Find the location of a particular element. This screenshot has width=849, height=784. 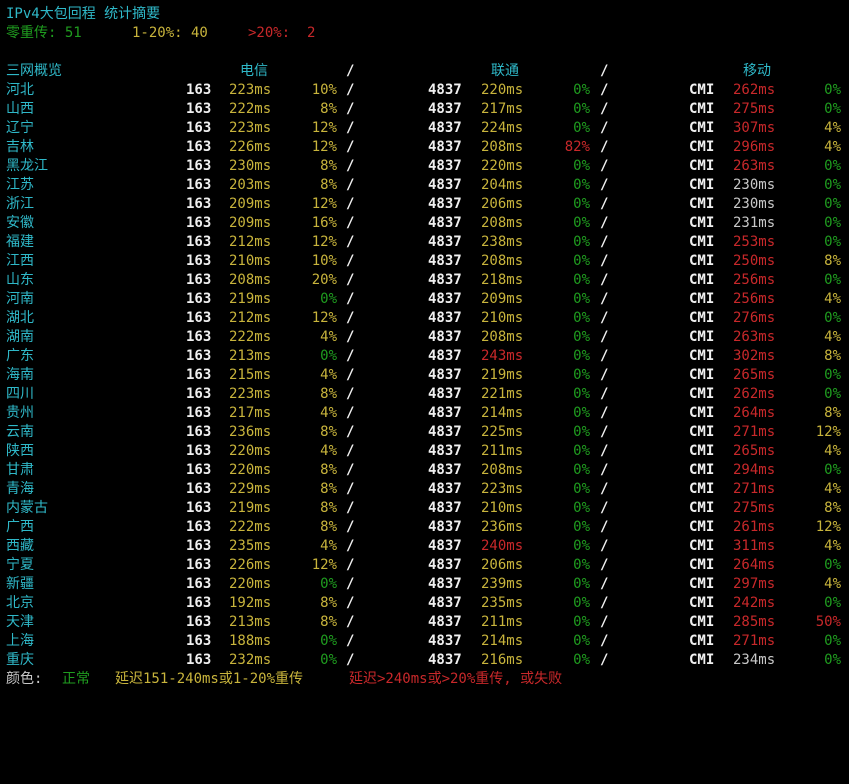

mobile-latency: 231ms is located at coordinates (754, 223).